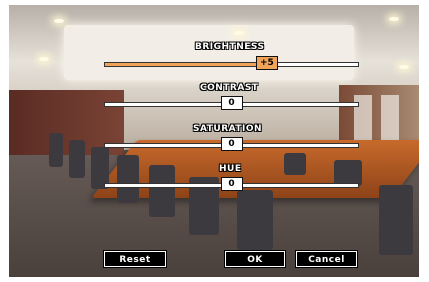  I want to click on brightness-slider: +5, so click(231, 63).